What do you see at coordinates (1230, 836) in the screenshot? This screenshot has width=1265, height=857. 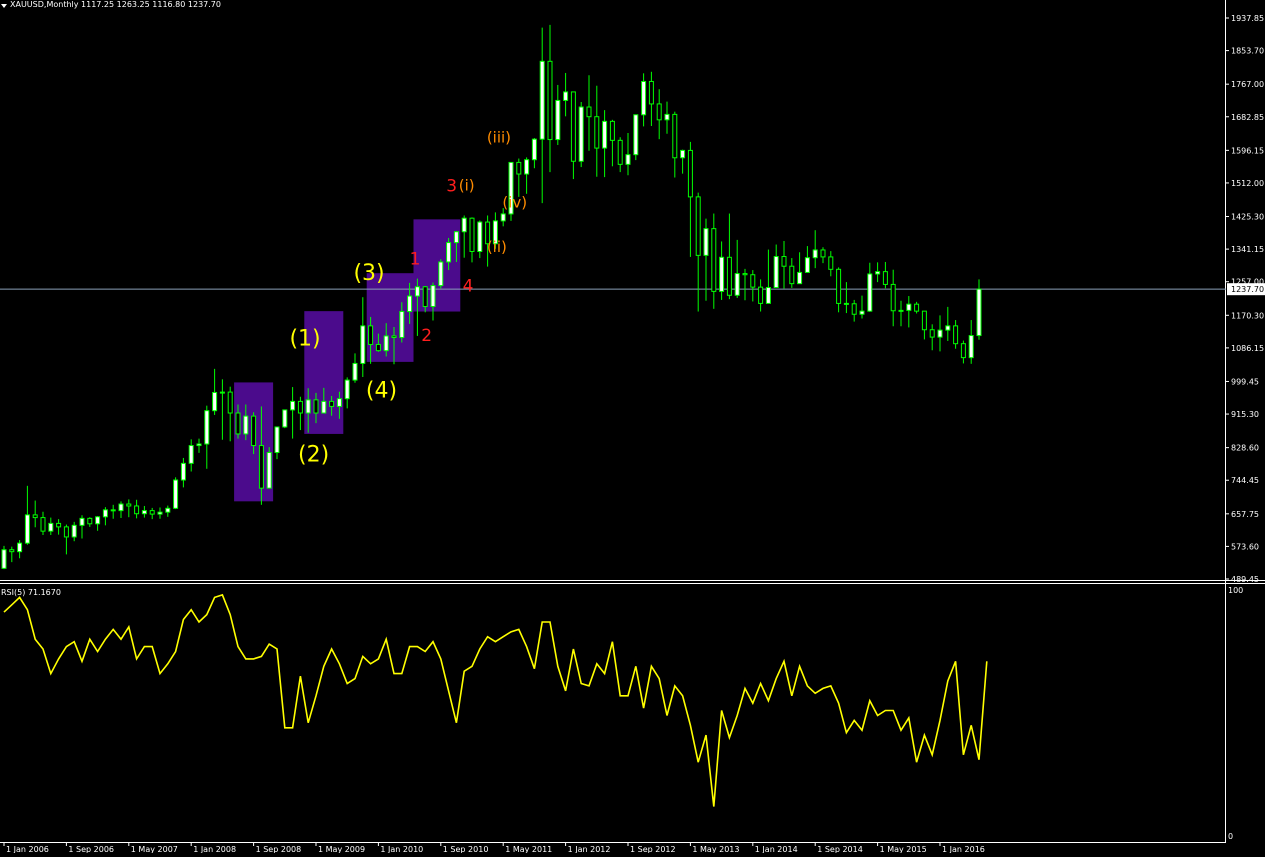 I see `rsi-tick-label: 0` at bounding box center [1230, 836].